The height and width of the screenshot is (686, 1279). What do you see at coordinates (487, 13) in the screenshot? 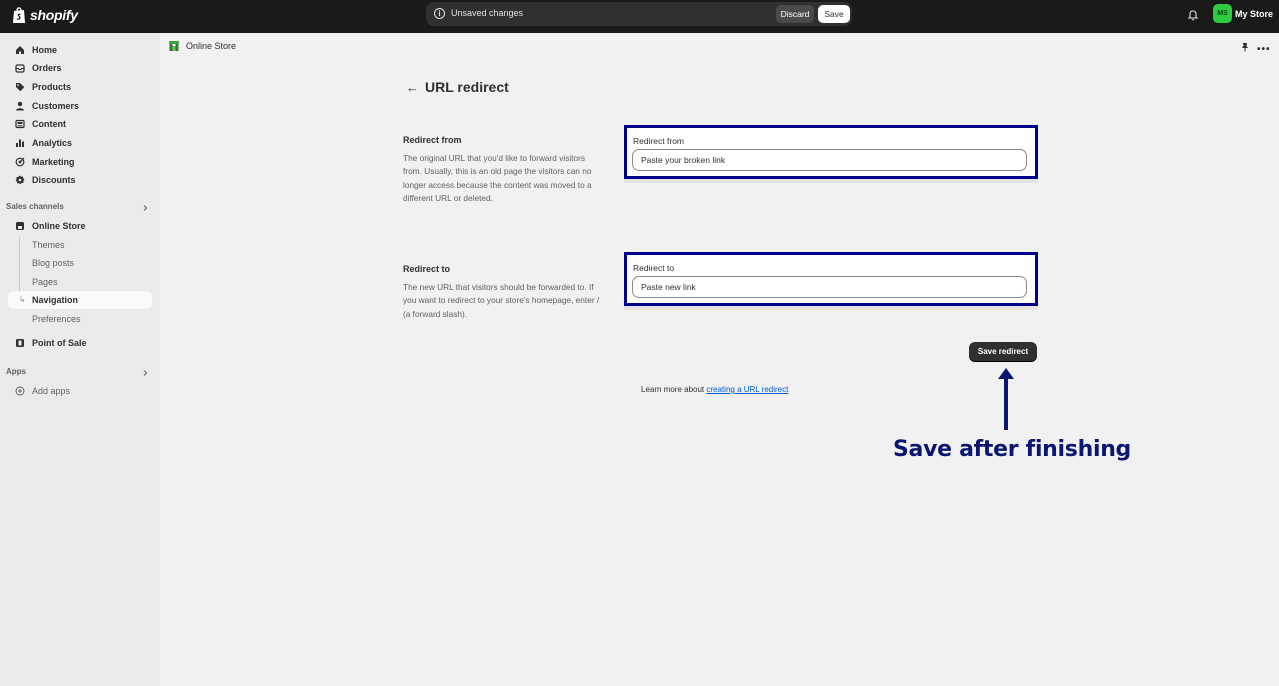
I see `unsaved-changes-text: Unsaved changes` at bounding box center [487, 13].